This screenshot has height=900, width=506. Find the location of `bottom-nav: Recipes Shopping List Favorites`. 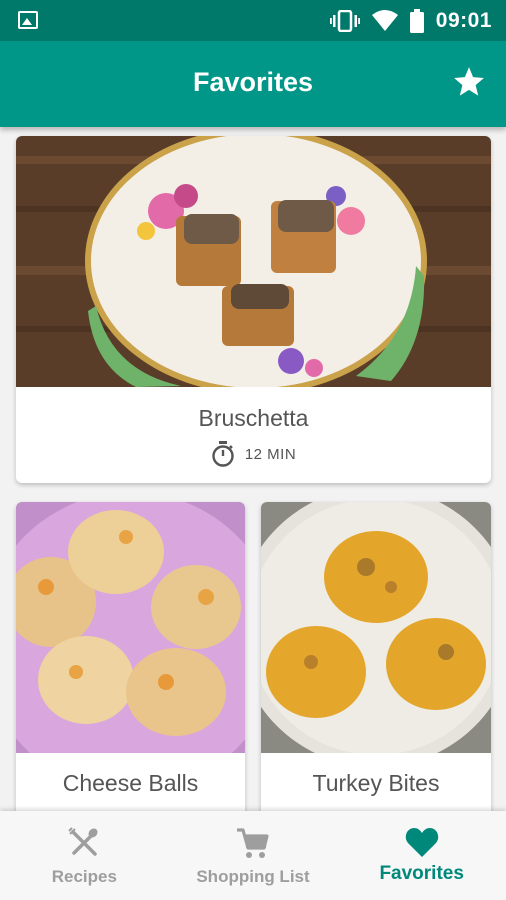

bottom-nav: Recipes Shopping List Favorites is located at coordinates (253, 855).